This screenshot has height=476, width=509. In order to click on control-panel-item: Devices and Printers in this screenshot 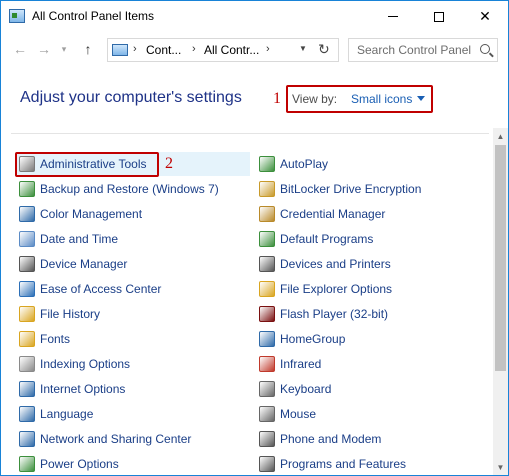, I will do `click(325, 264)`.